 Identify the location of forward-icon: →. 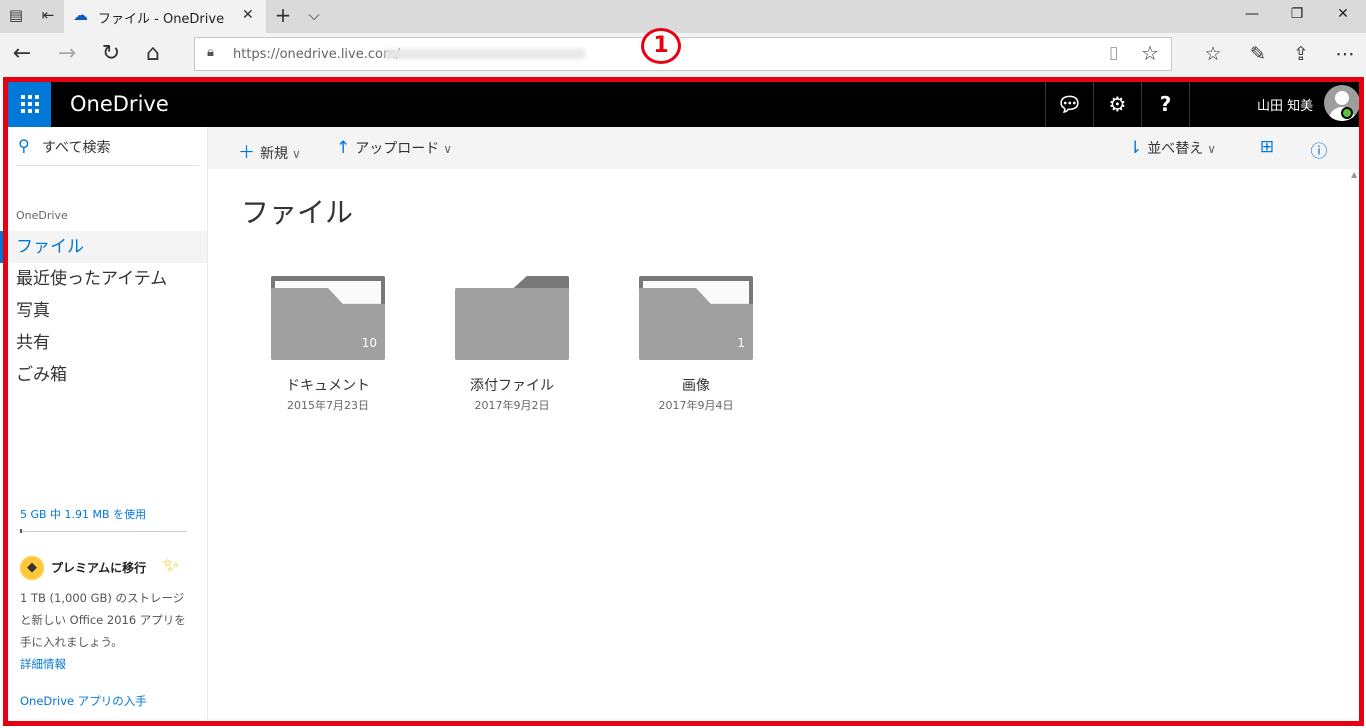
(67, 54).